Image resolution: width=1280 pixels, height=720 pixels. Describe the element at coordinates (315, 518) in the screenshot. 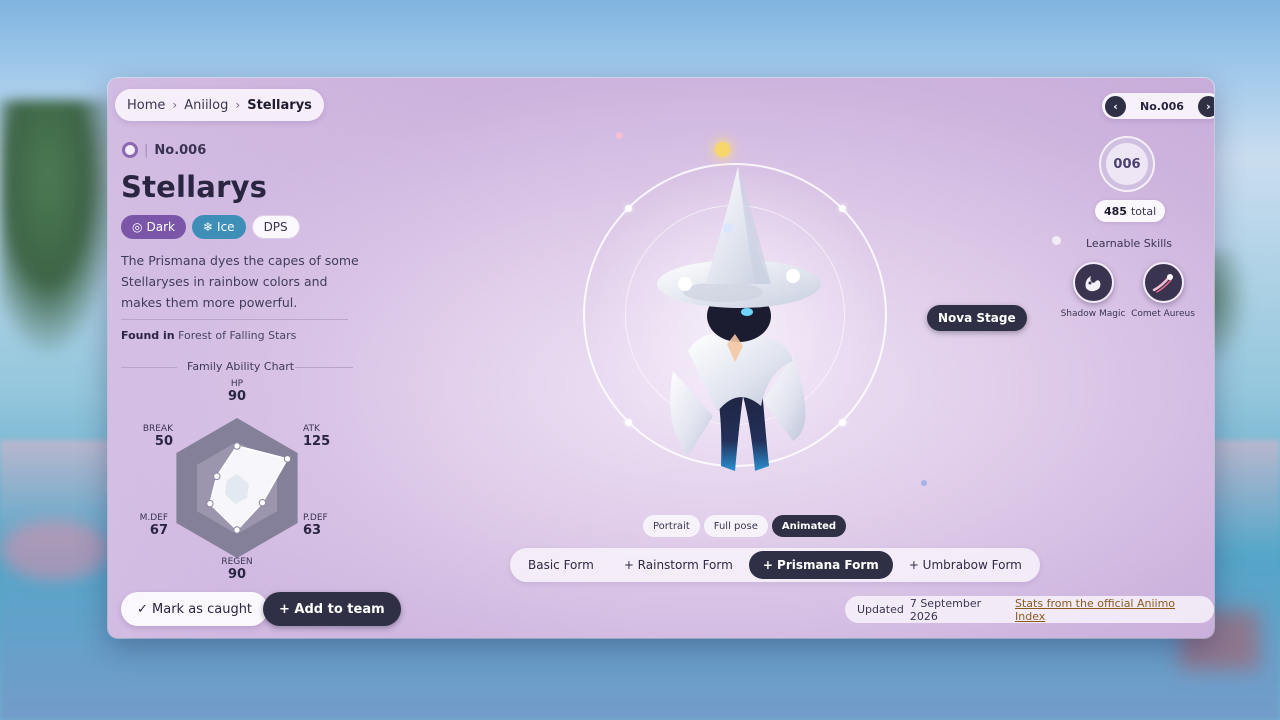

I see `radar-axis-label: P.DEF` at that location.